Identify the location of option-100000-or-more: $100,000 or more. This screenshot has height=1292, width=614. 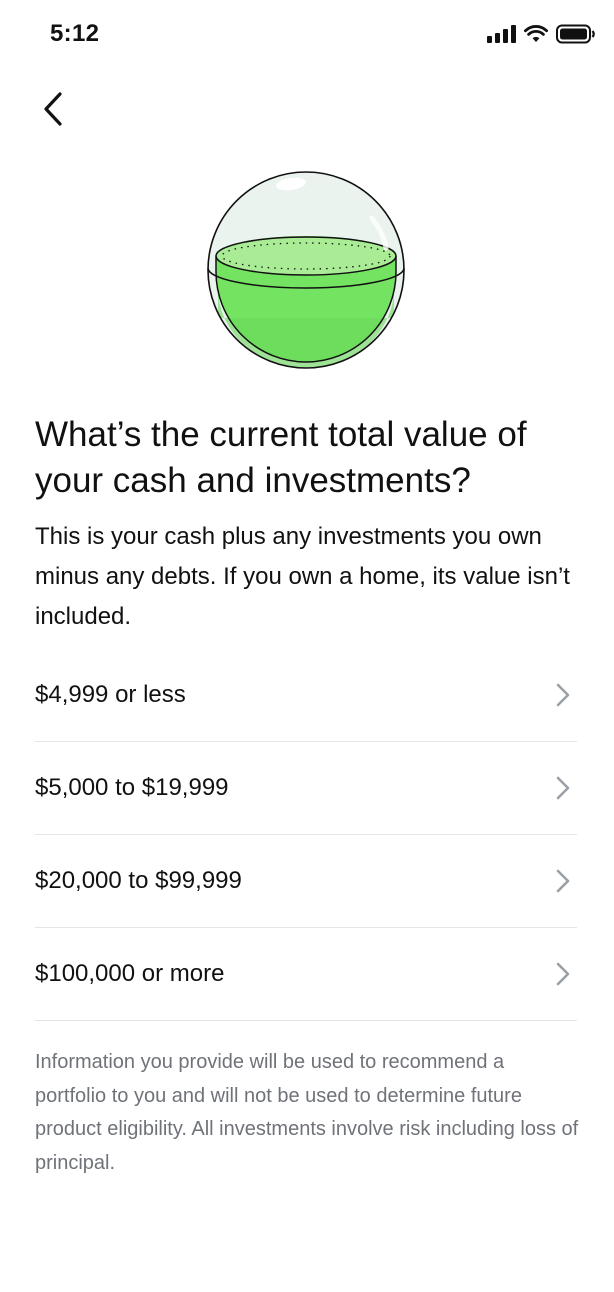
(306, 974).